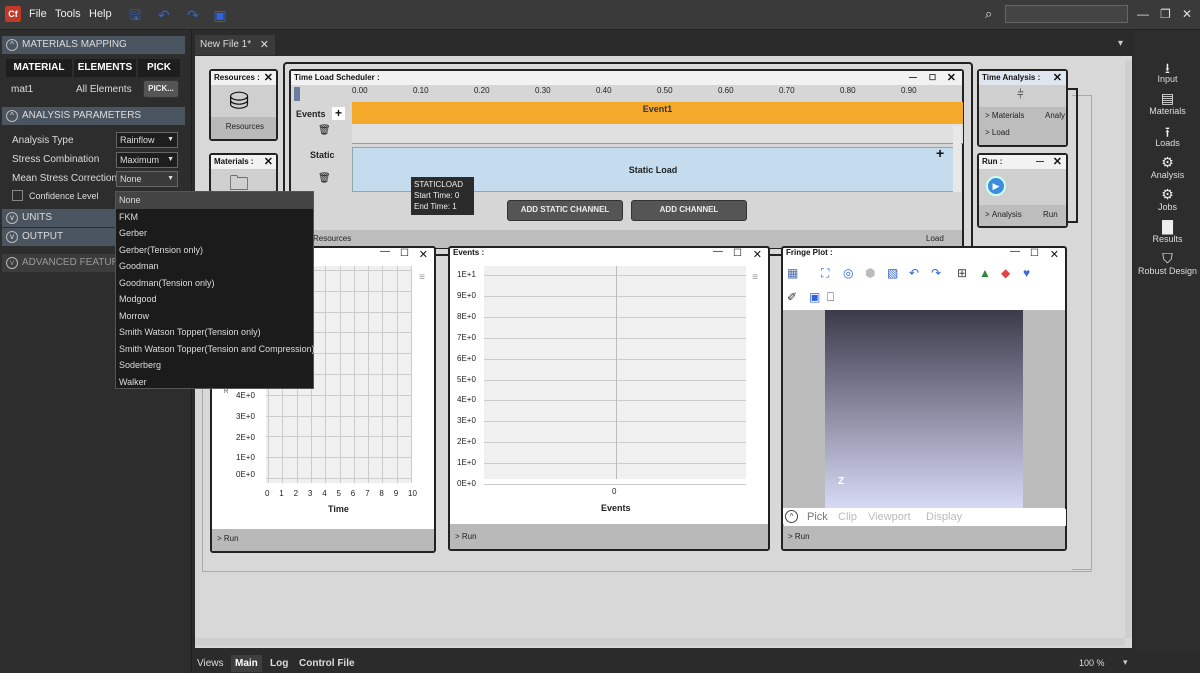 The image size is (1200, 673). Describe the element at coordinates (1167, 103) in the screenshot. I see `nav-materials: ▤ Materials` at that location.